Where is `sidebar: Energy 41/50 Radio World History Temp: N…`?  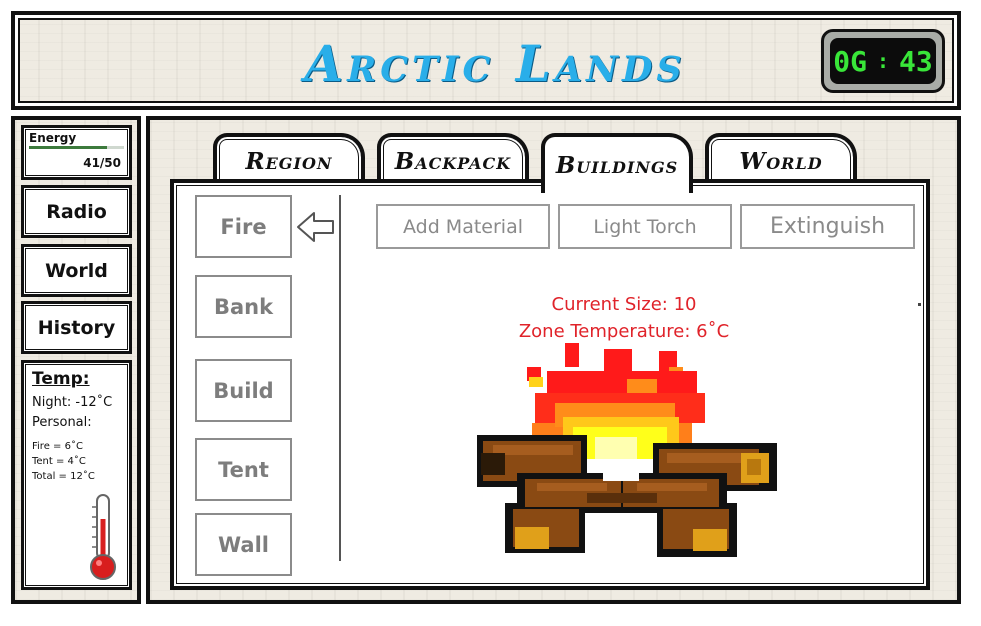
sidebar: Energy 41/50 Radio World History Temp: N… is located at coordinates (76, 360).